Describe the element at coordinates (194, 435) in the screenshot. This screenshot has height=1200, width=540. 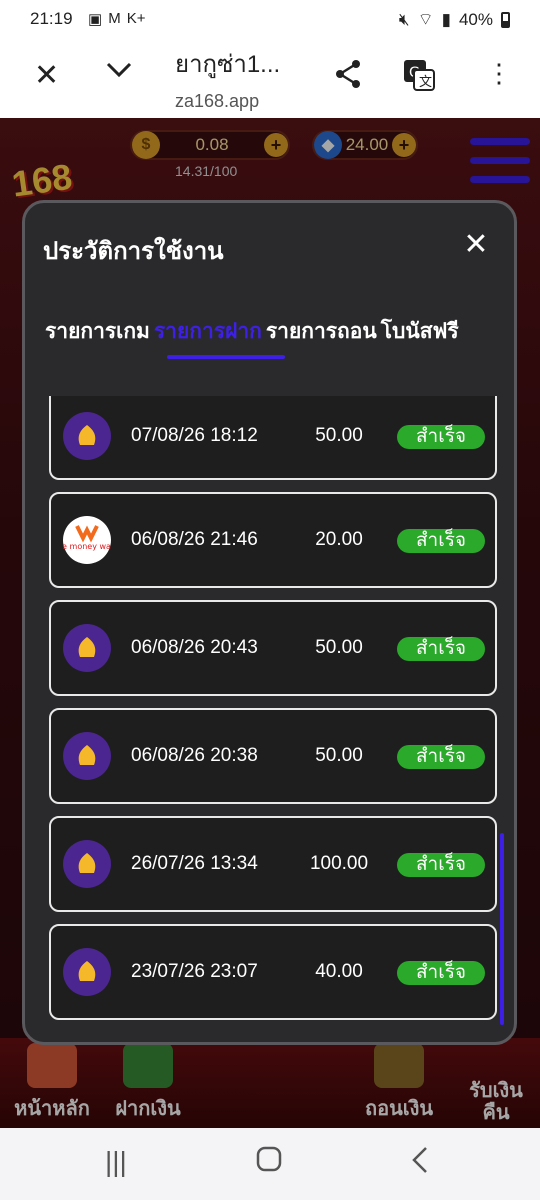
I see `transaction-datetime: 07/08/26 18:12` at that location.